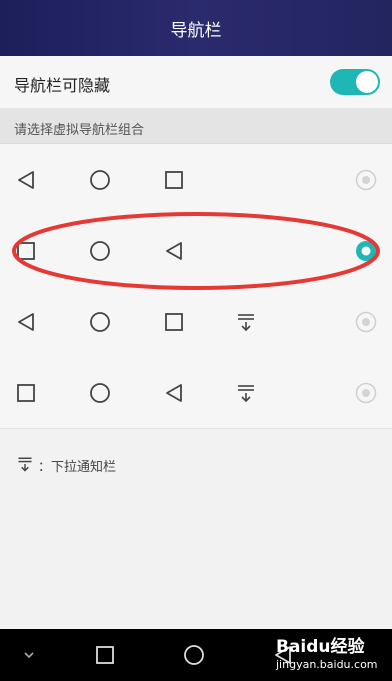  What do you see at coordinates (196, 82) in the screenshot?
I see `hide-nav-setting-row: 导航栏可隐藏` at bounding box center [196, 82].